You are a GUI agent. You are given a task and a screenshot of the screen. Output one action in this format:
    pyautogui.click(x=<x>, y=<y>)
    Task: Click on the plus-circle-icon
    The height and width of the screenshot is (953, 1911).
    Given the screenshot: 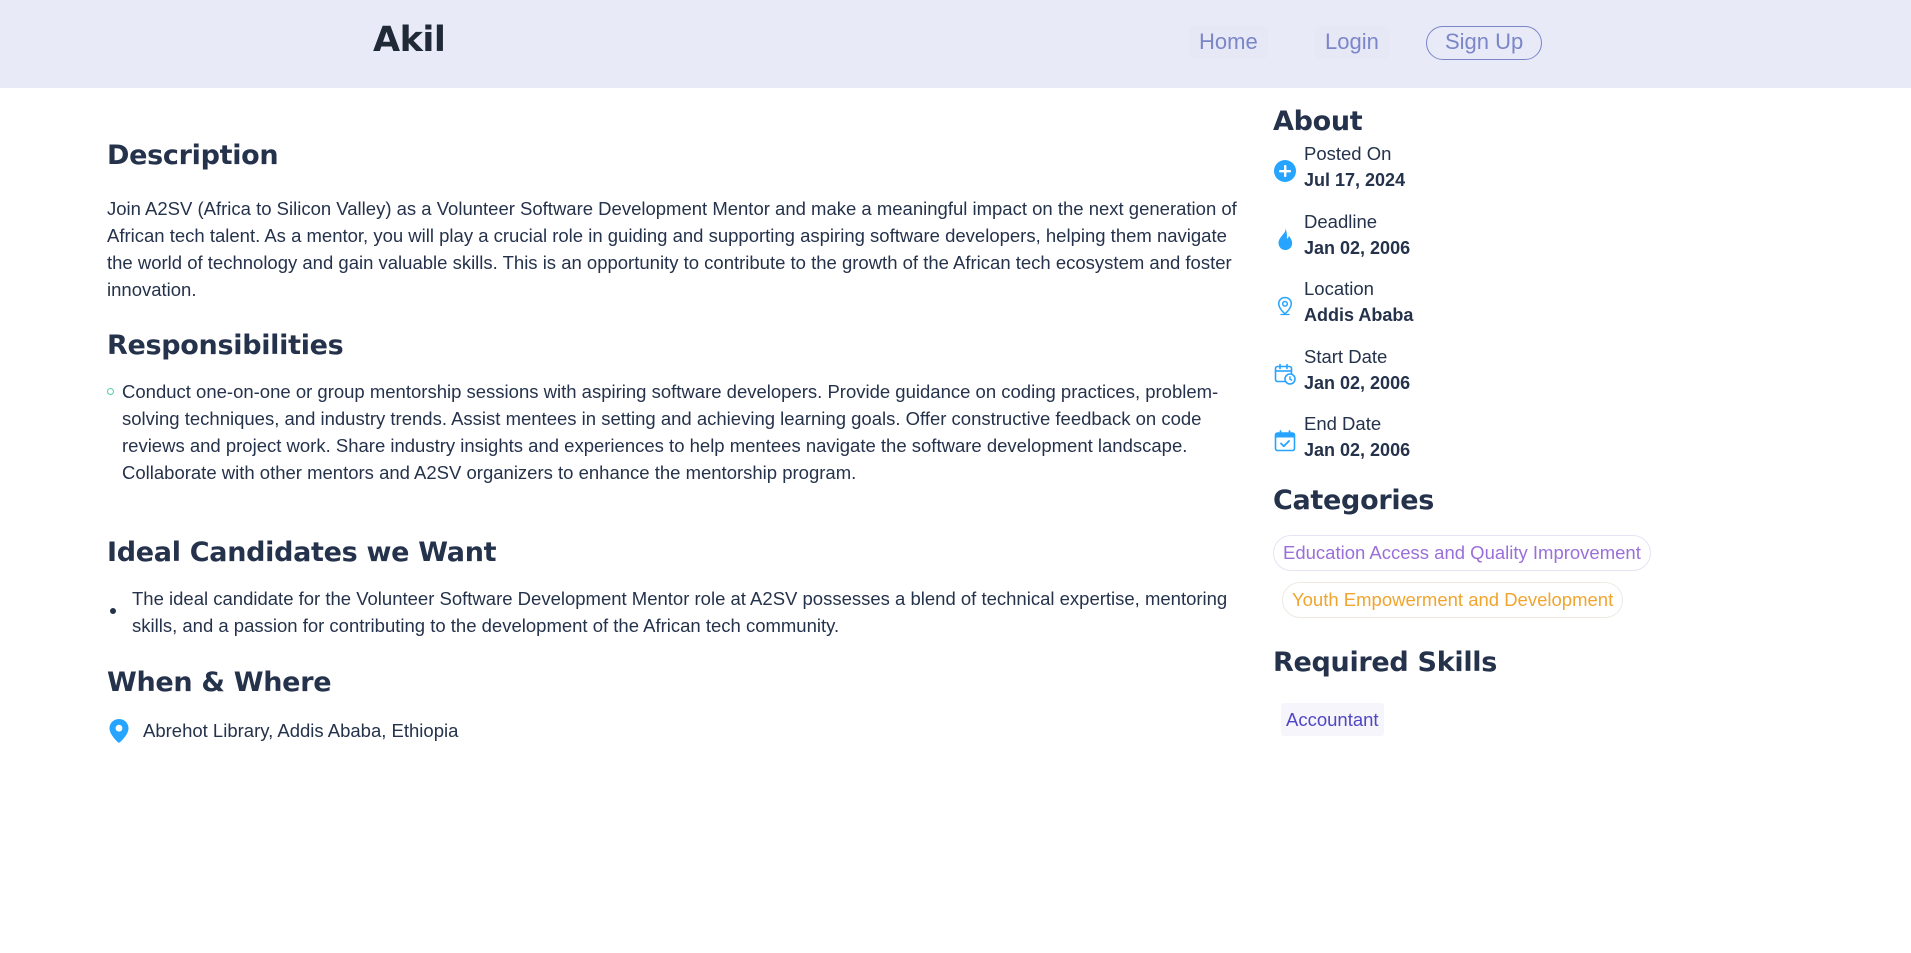 What is the action you would take?
    pyautogui.click(x=1285, y=171)
    